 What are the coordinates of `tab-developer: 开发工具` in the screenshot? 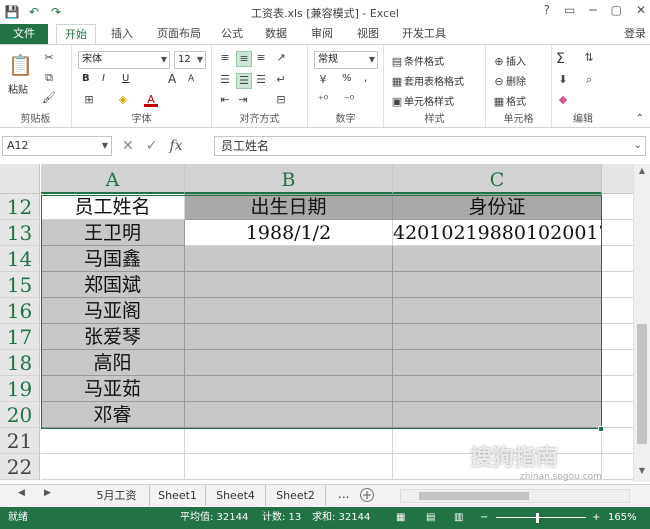 It's located at (424, 34).